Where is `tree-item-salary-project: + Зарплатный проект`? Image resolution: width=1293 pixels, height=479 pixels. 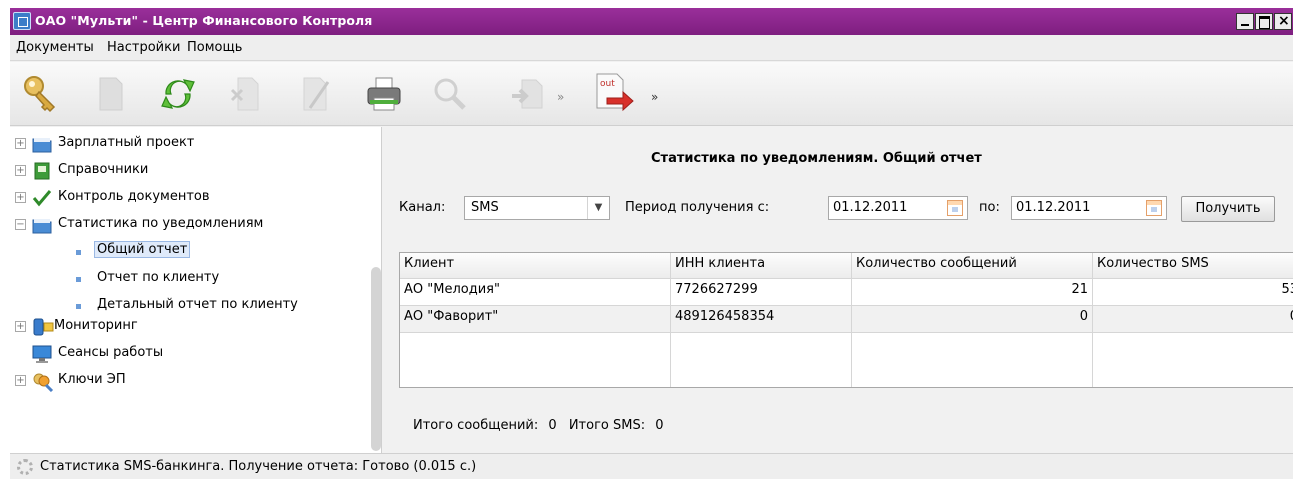 tree-item-salary-project: + Зарплатный проект is located at coordinates (190, 144).